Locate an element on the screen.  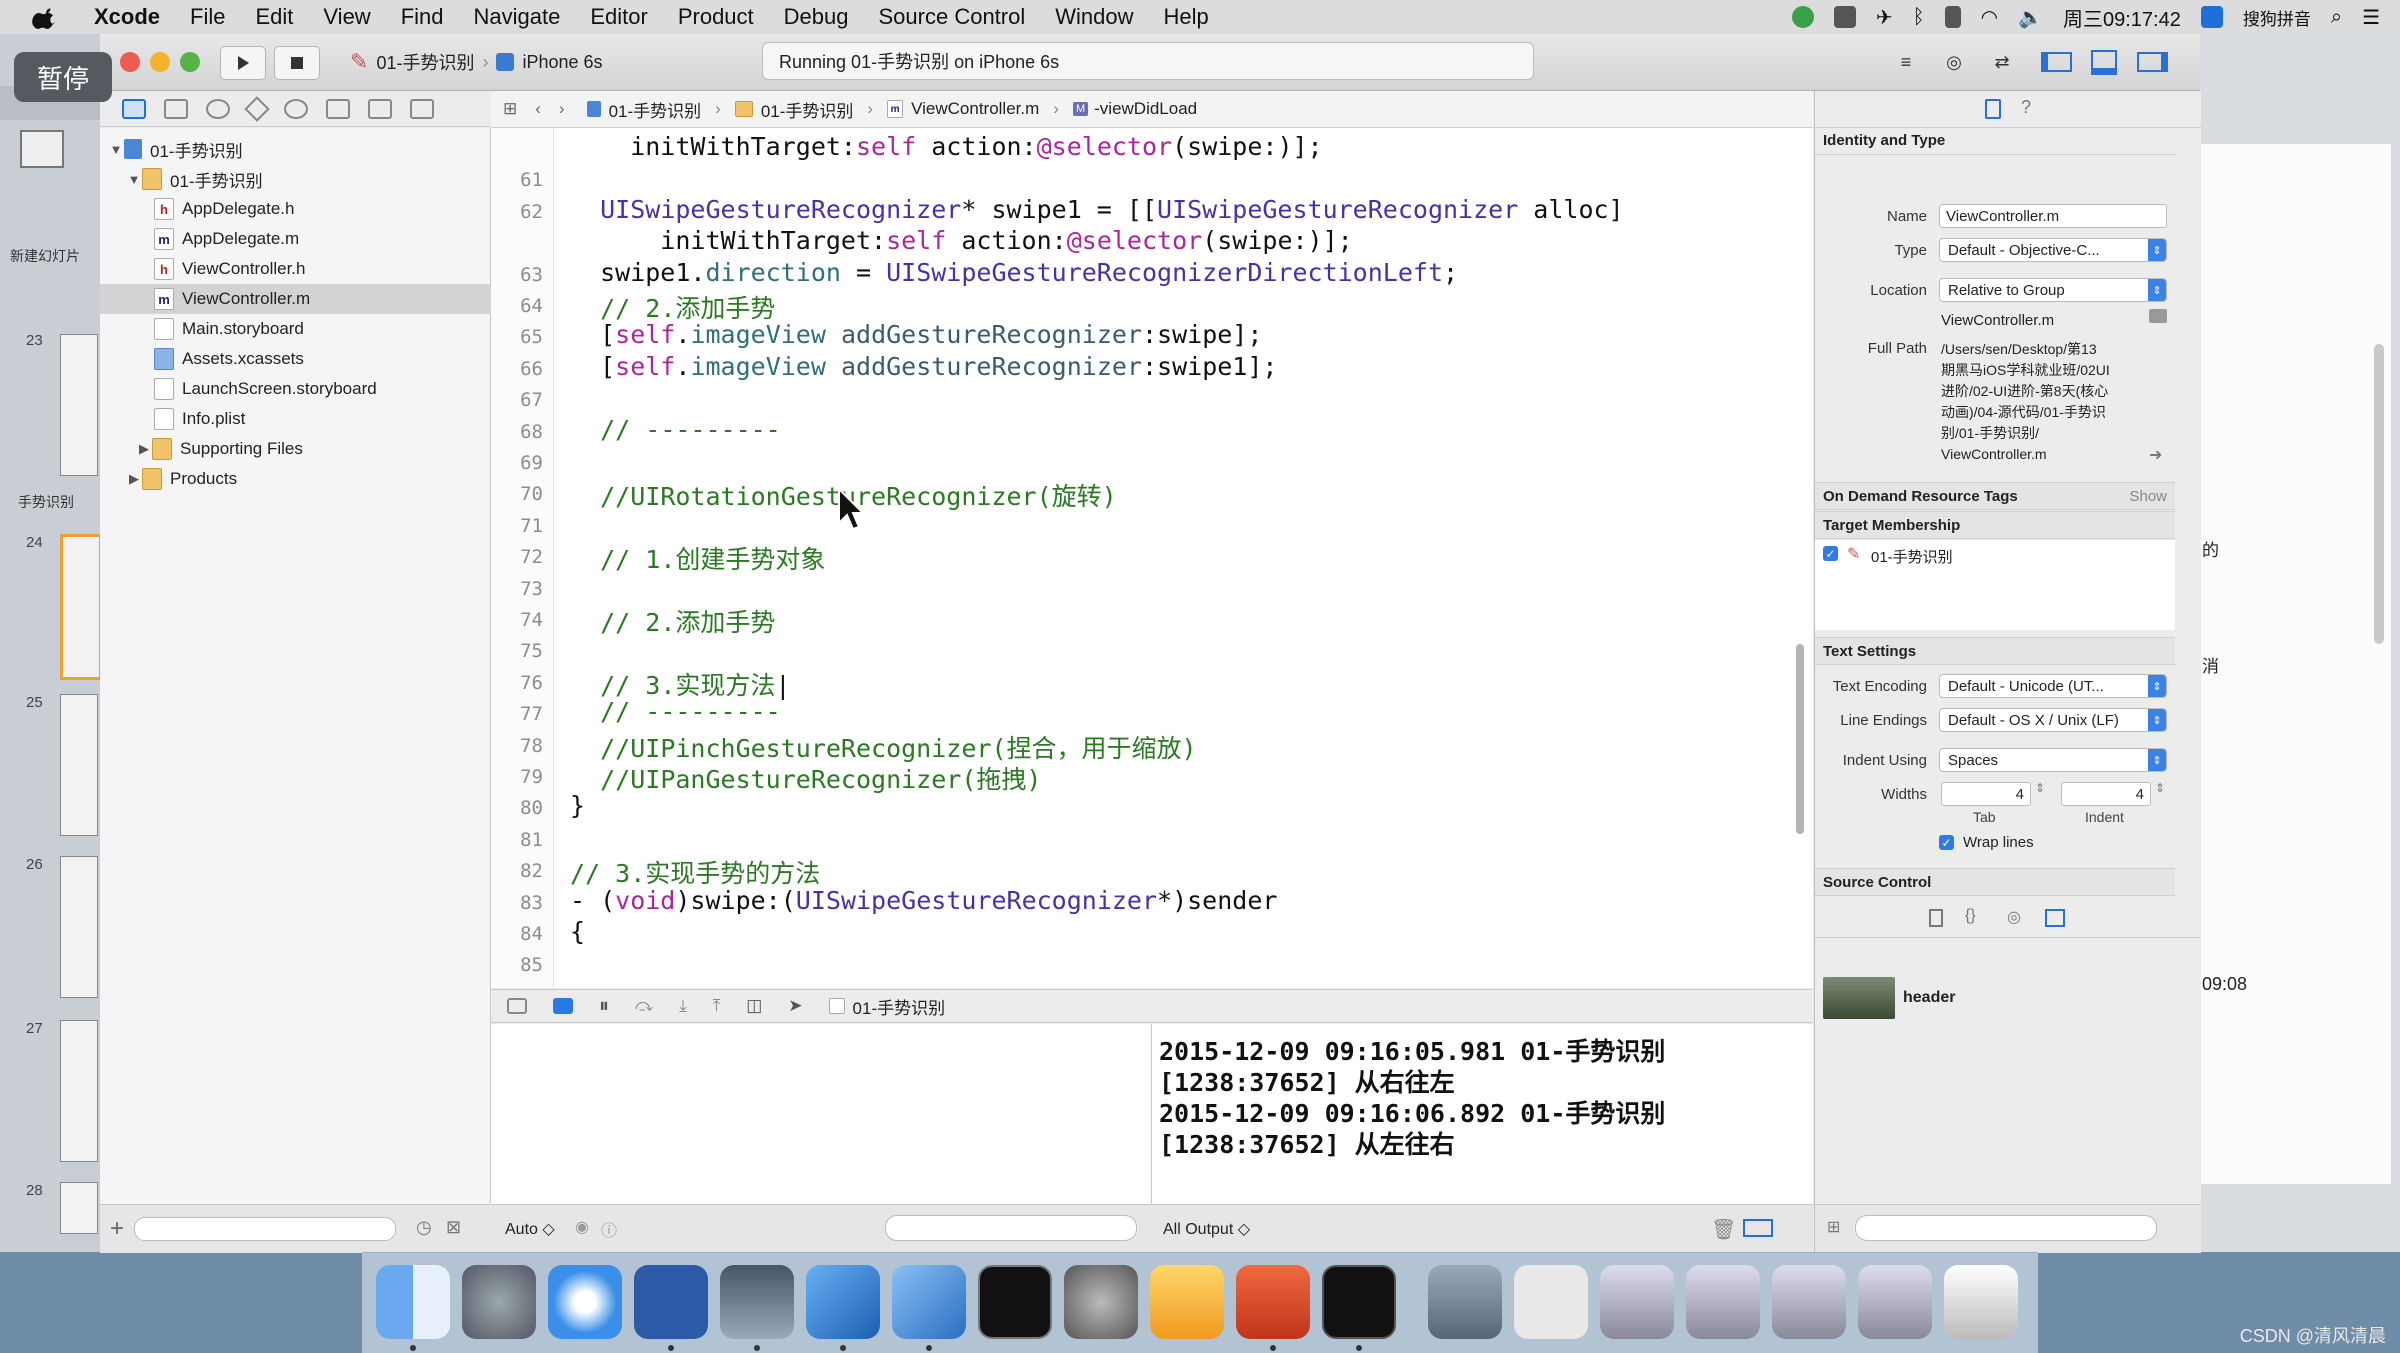
back-arrow-icon: ‹ is located at coordinates (538, 109).